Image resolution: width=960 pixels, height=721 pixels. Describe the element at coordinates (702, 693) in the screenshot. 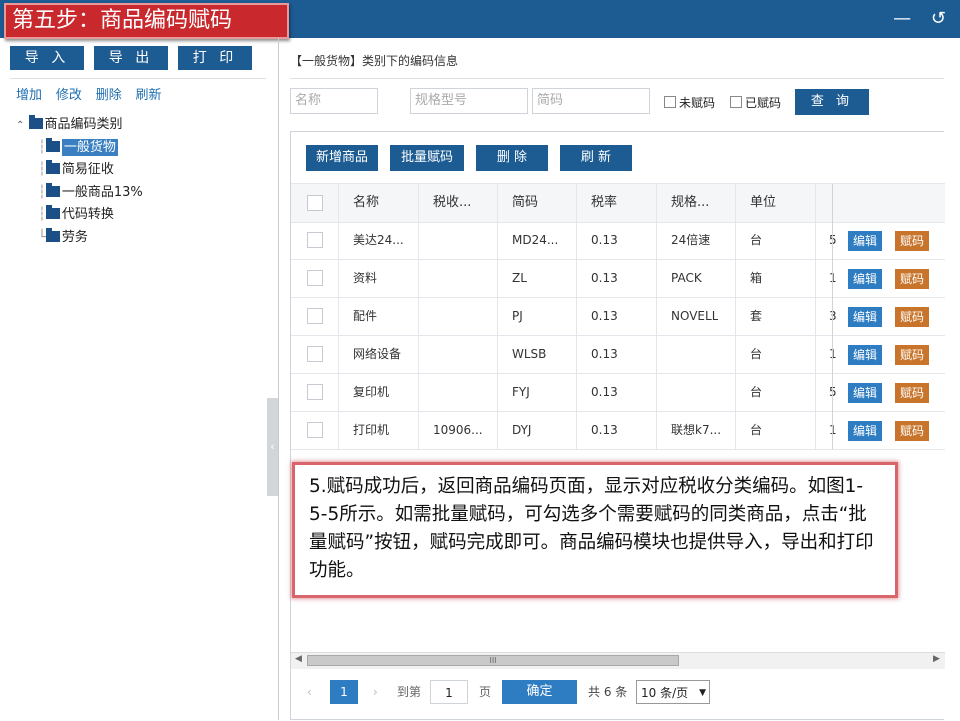

I see `dropdown-icon: ▼` at that location.